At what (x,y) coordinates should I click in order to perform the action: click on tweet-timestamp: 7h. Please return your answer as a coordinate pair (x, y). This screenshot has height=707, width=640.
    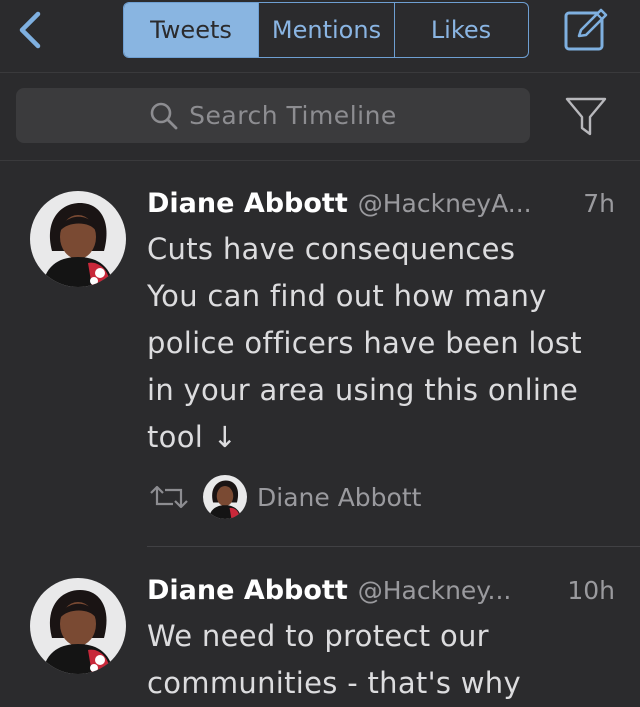
    Looking at the image, I should click on (599, 203).